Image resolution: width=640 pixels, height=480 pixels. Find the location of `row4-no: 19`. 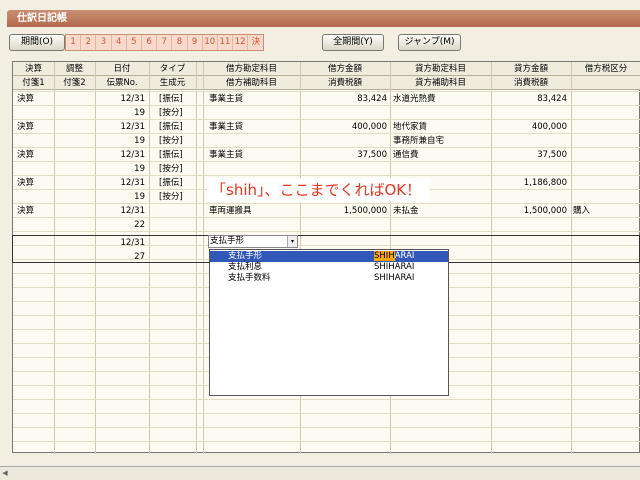

row4-no: 19 is located at coordinates (120, 197).